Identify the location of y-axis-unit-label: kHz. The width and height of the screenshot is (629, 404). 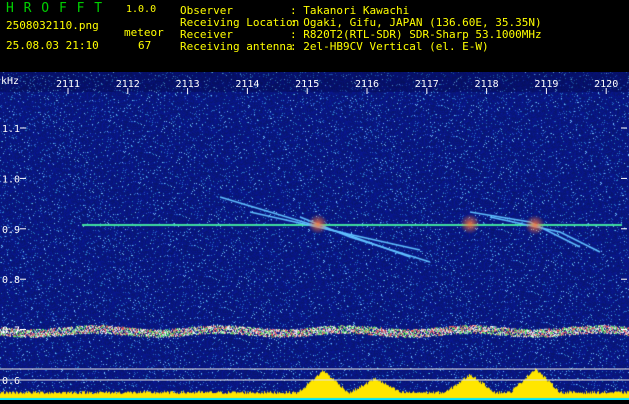
(10, 81).